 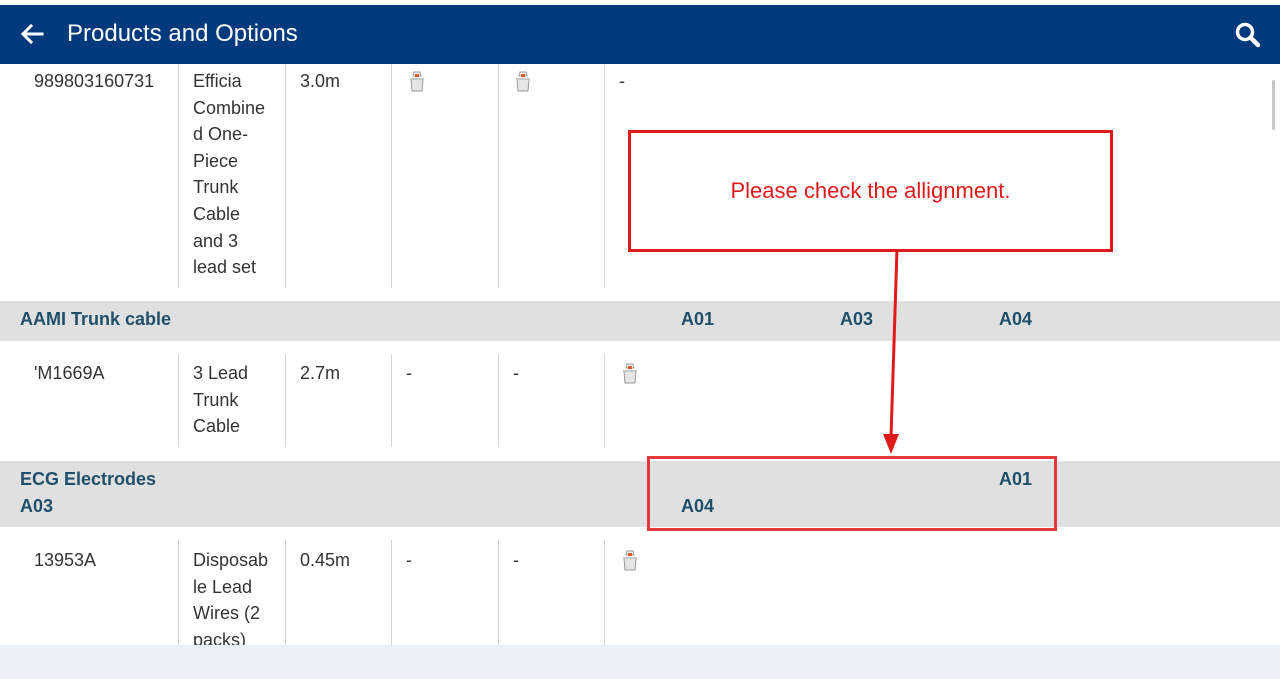 What do you see at coordinates (182, 33) in the screenshot?
I see `page-title: Products and Options` at bounding box center [182, 33].